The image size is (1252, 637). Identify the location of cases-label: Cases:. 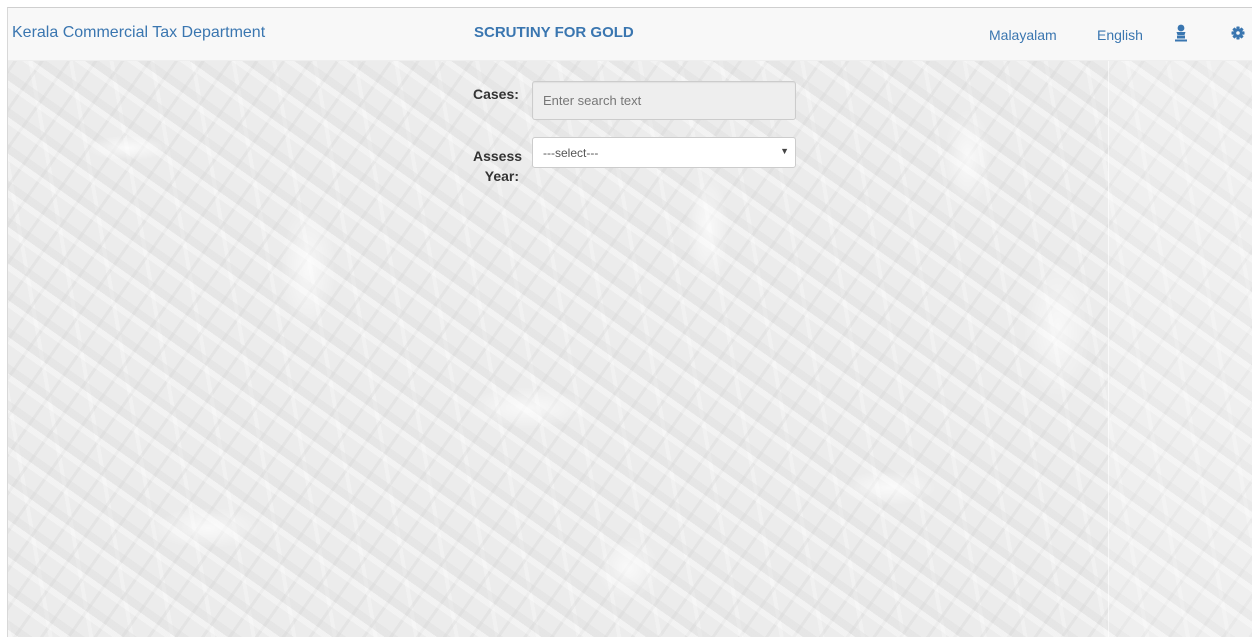
(496, 94).